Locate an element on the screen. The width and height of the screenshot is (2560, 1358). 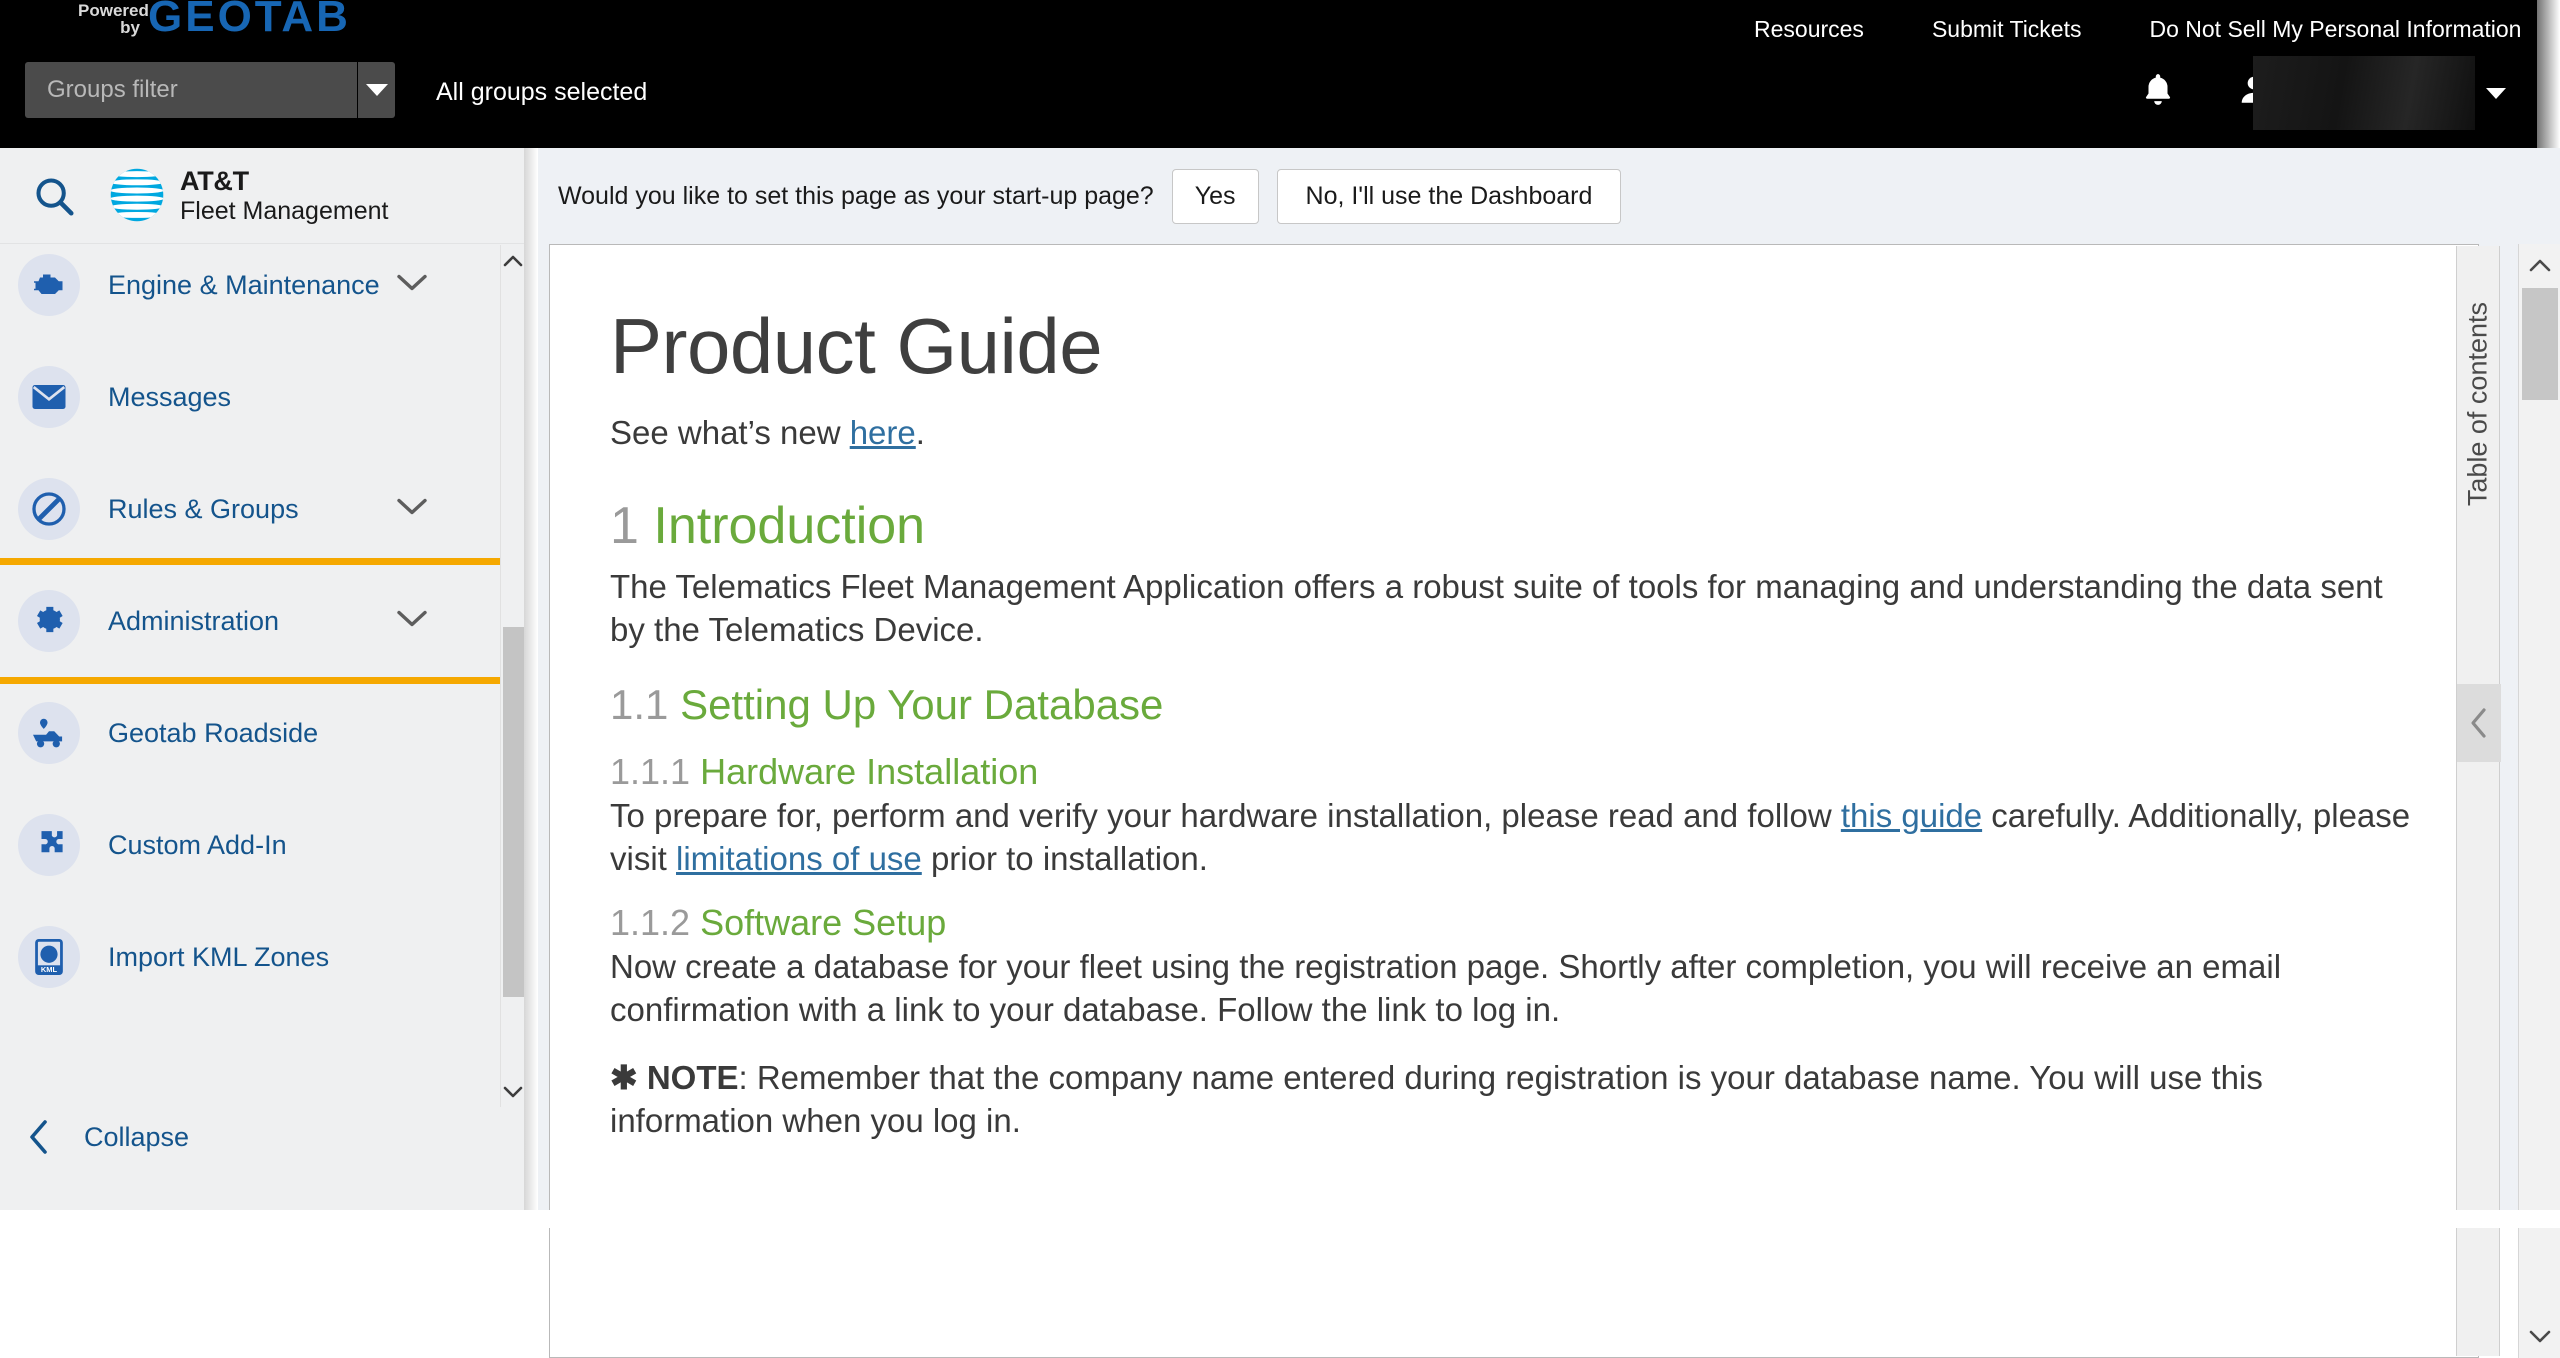
sidebar-search-button is located at coordinates (54, 196).